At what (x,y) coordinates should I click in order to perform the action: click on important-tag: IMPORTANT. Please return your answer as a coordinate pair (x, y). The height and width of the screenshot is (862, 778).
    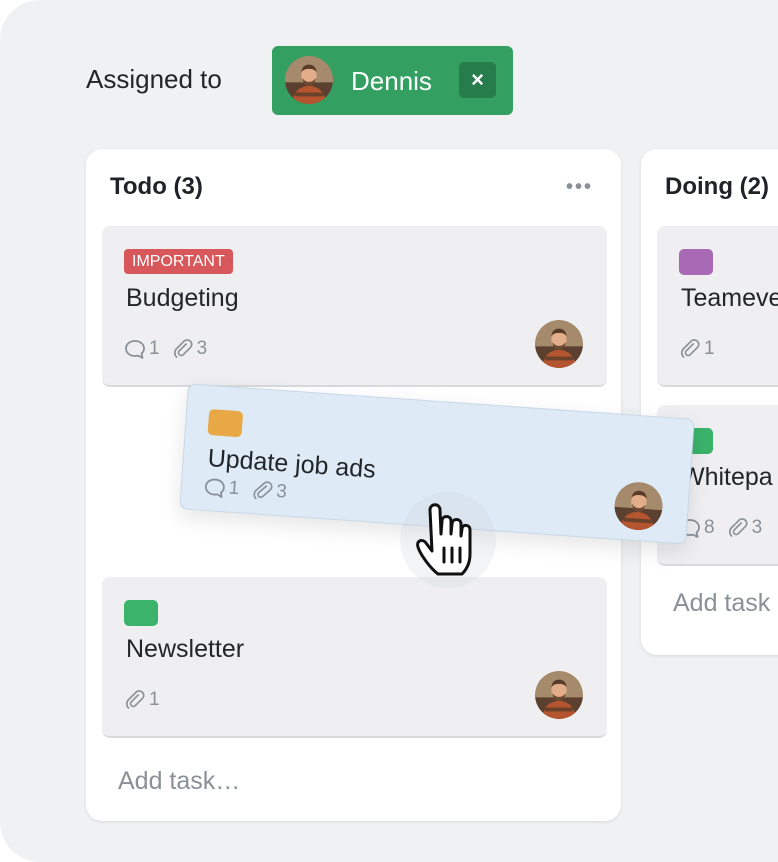
    Looking at the image, I should click on (178, 261).